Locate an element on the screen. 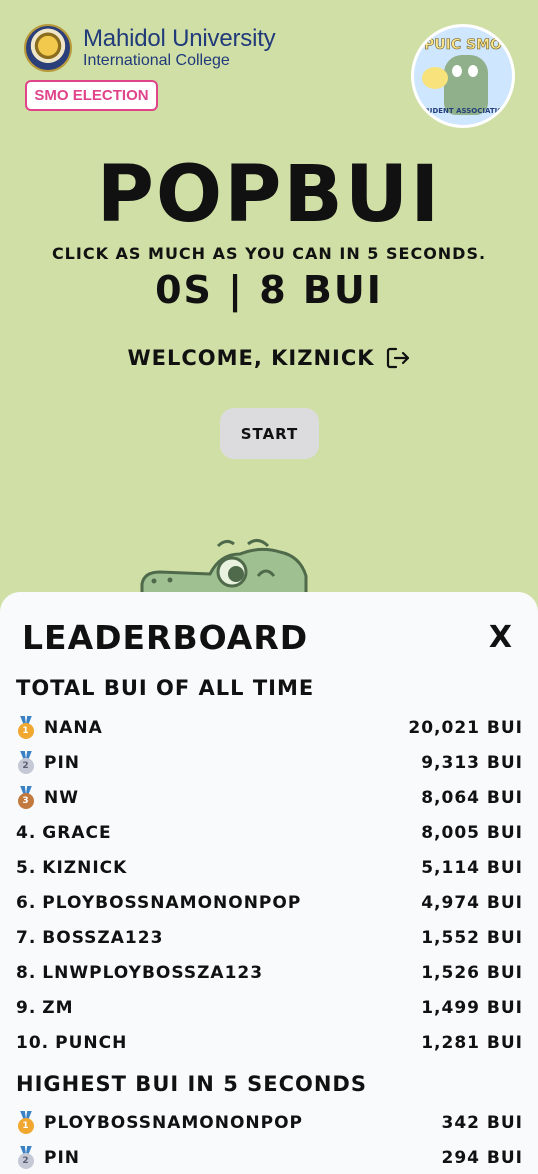 This screenshot has height=1174, width=538. welcome-text: WELCOME, KIZNICK is located at coordinates (251, 358).